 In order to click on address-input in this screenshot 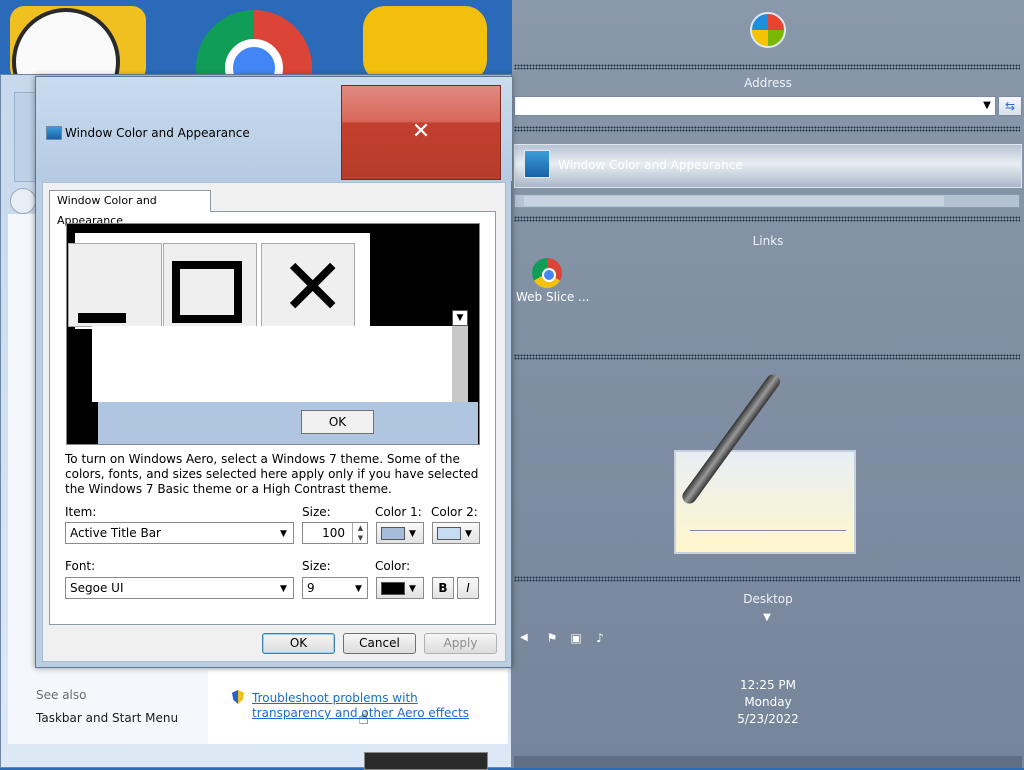, I will do `click(755, 106)`.